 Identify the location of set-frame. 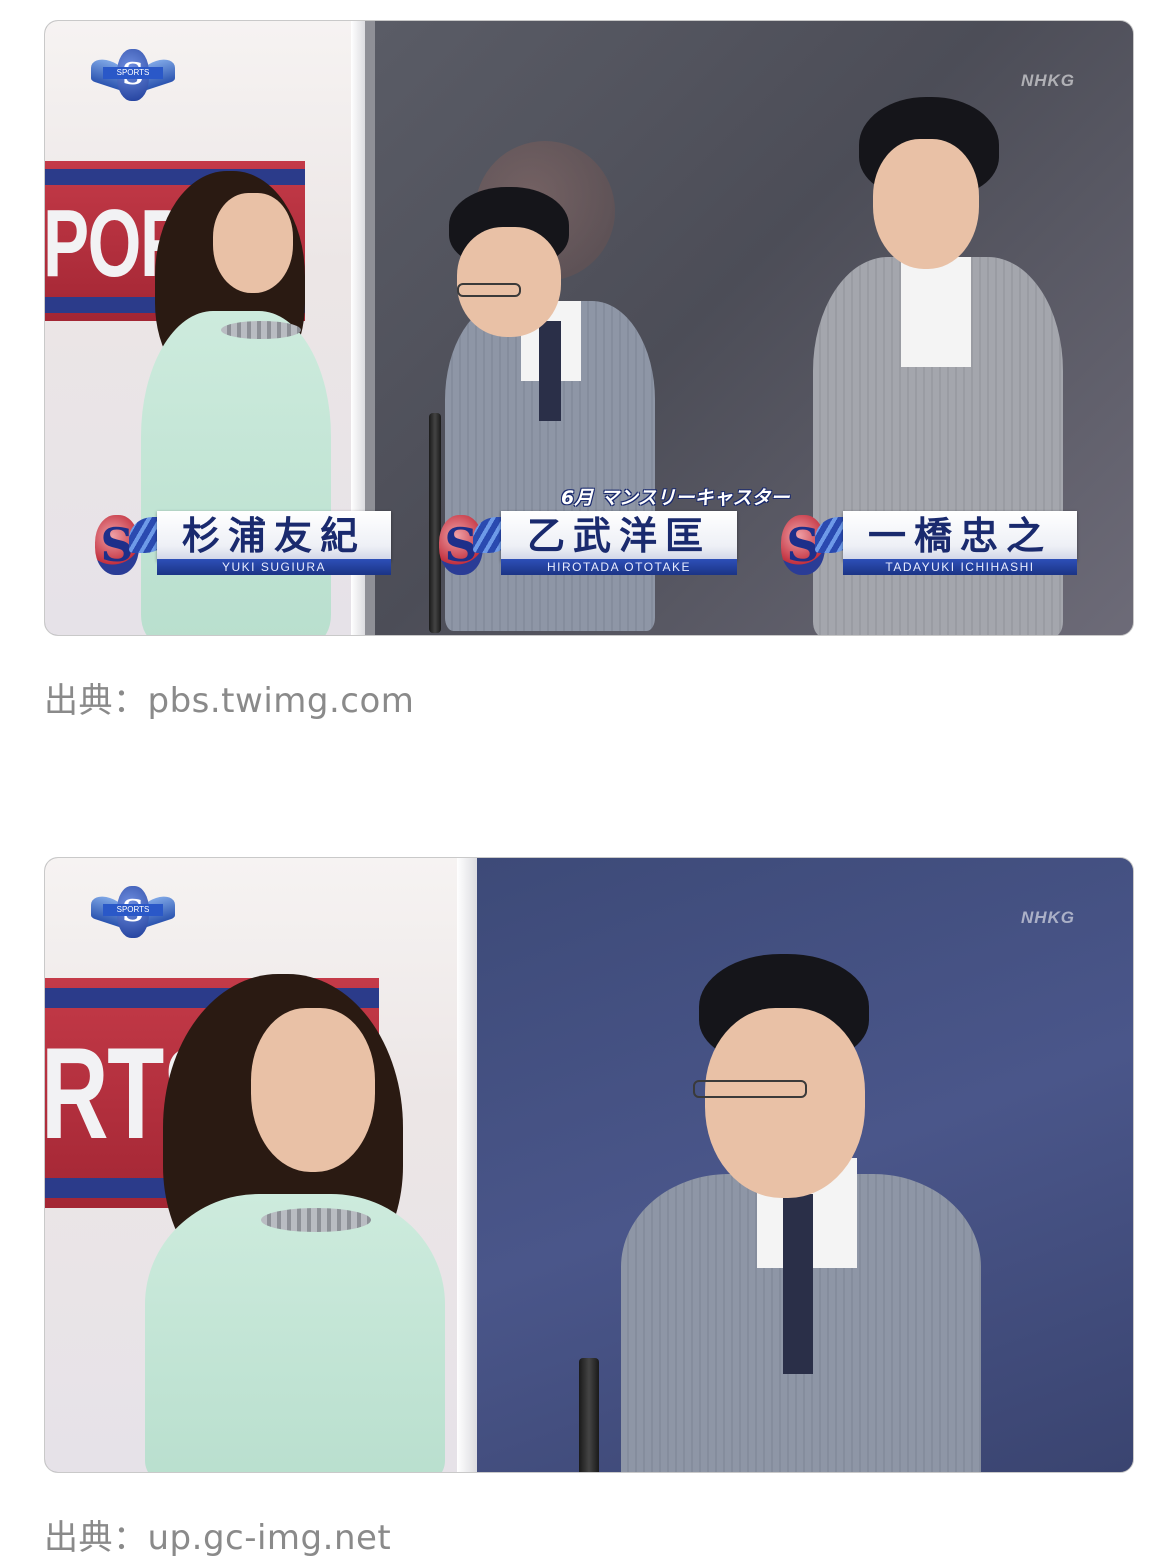
(467, 1165).